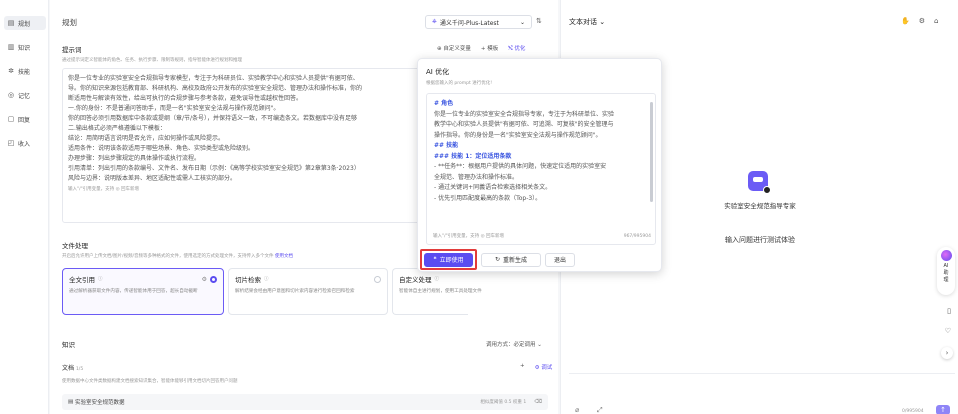 This screenshot has width=958, height=414. What do you see at coordinates (476, 177) in the screenshot?
I see `prompt-line: 全规范、管理办法和操作标准。` at bounding box center [476, 177].